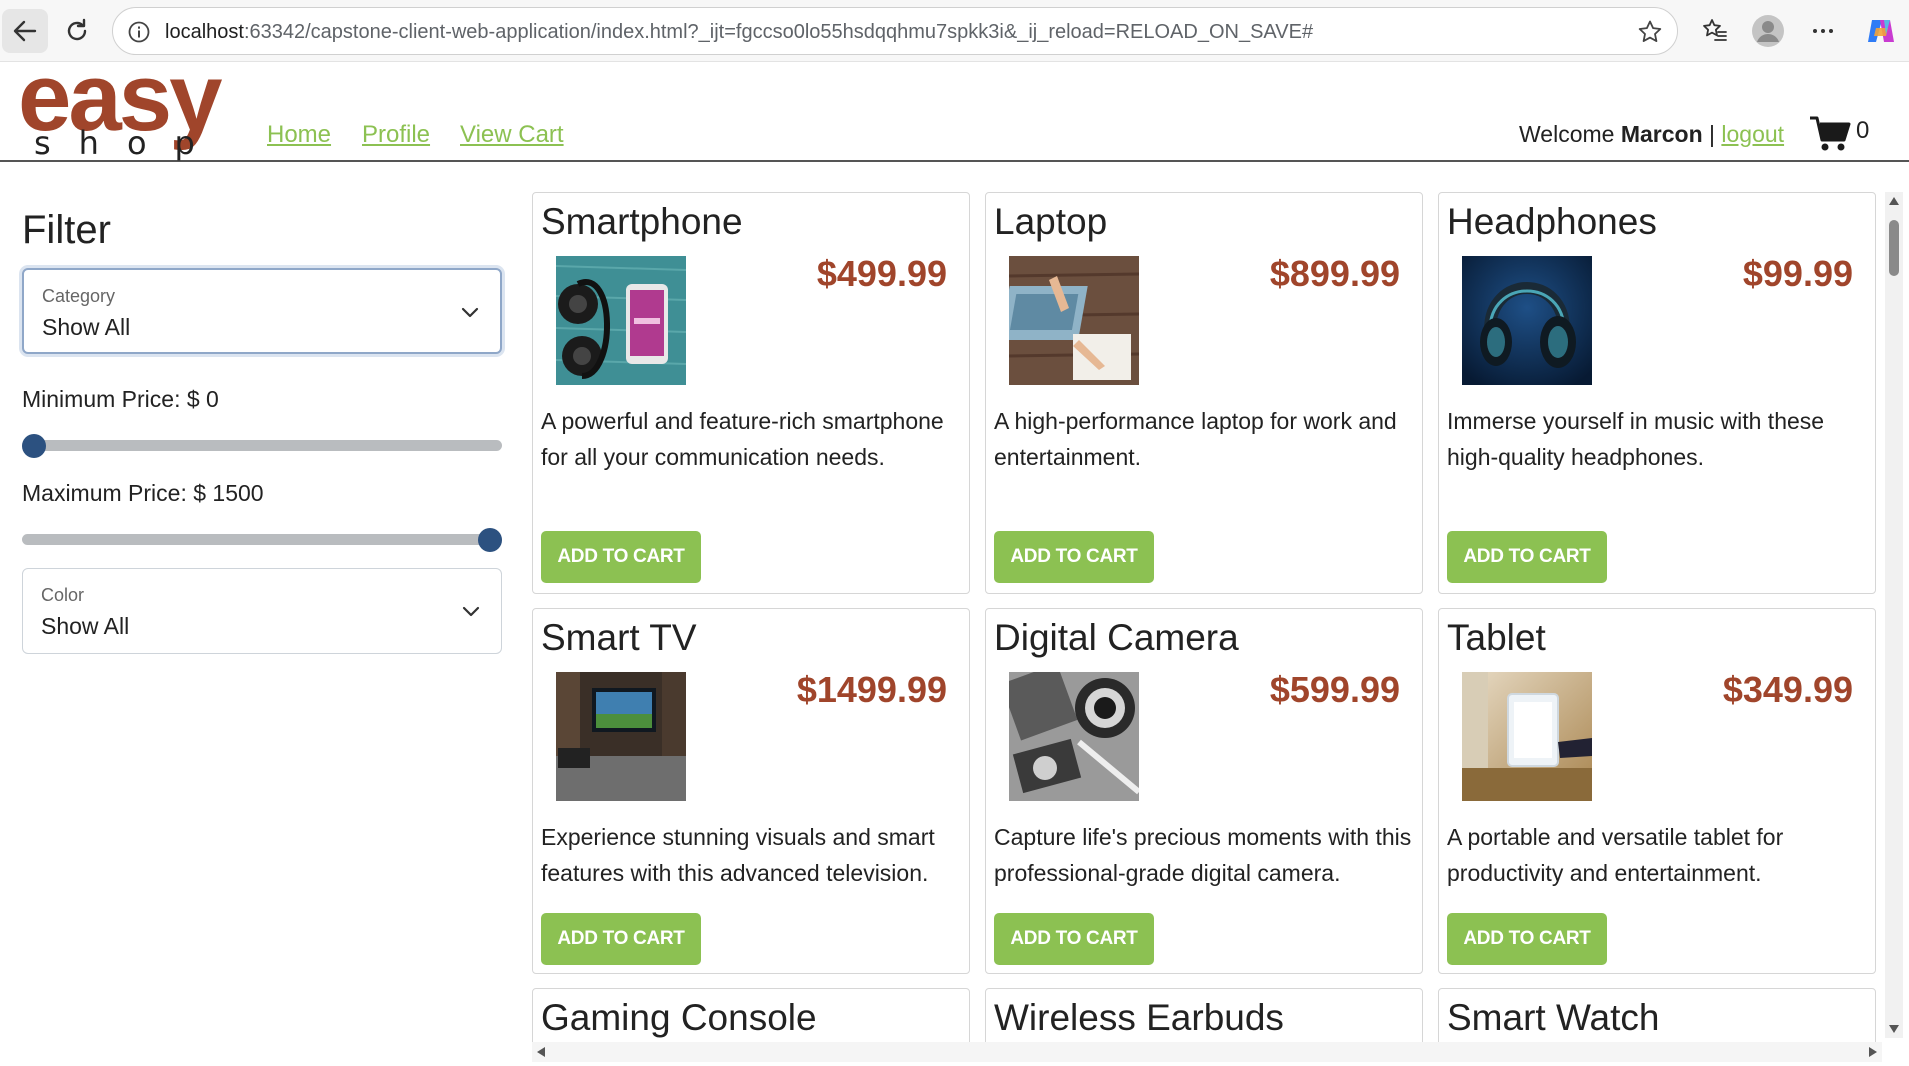 This screenshot has height=1066, width=1909. Describe the element at coordinates (1553, 1017) in the screenshot. I see `product-name: Smart Watch` at that location.